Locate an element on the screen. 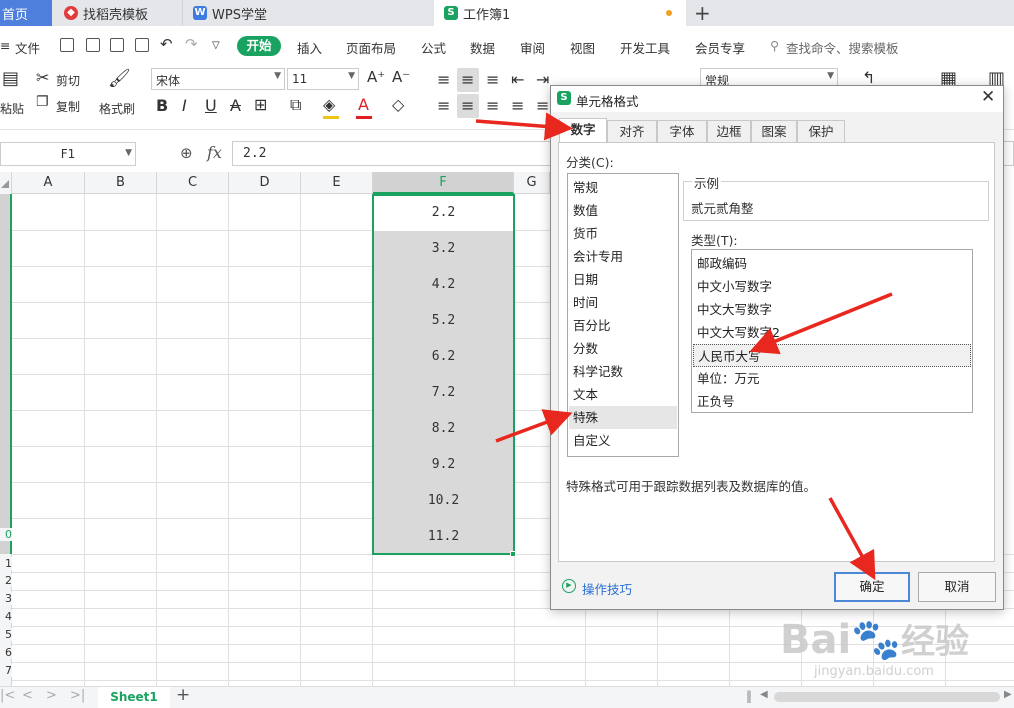 The image size is (1014, 708). category-item: 分数 is located at coordinates (623, 348).